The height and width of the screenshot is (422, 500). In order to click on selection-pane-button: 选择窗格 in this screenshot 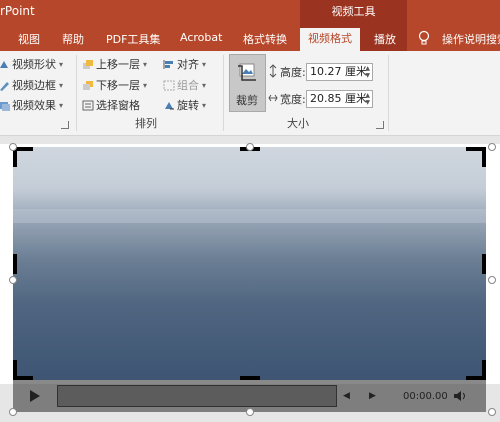, I will do `click(111, 105)`.